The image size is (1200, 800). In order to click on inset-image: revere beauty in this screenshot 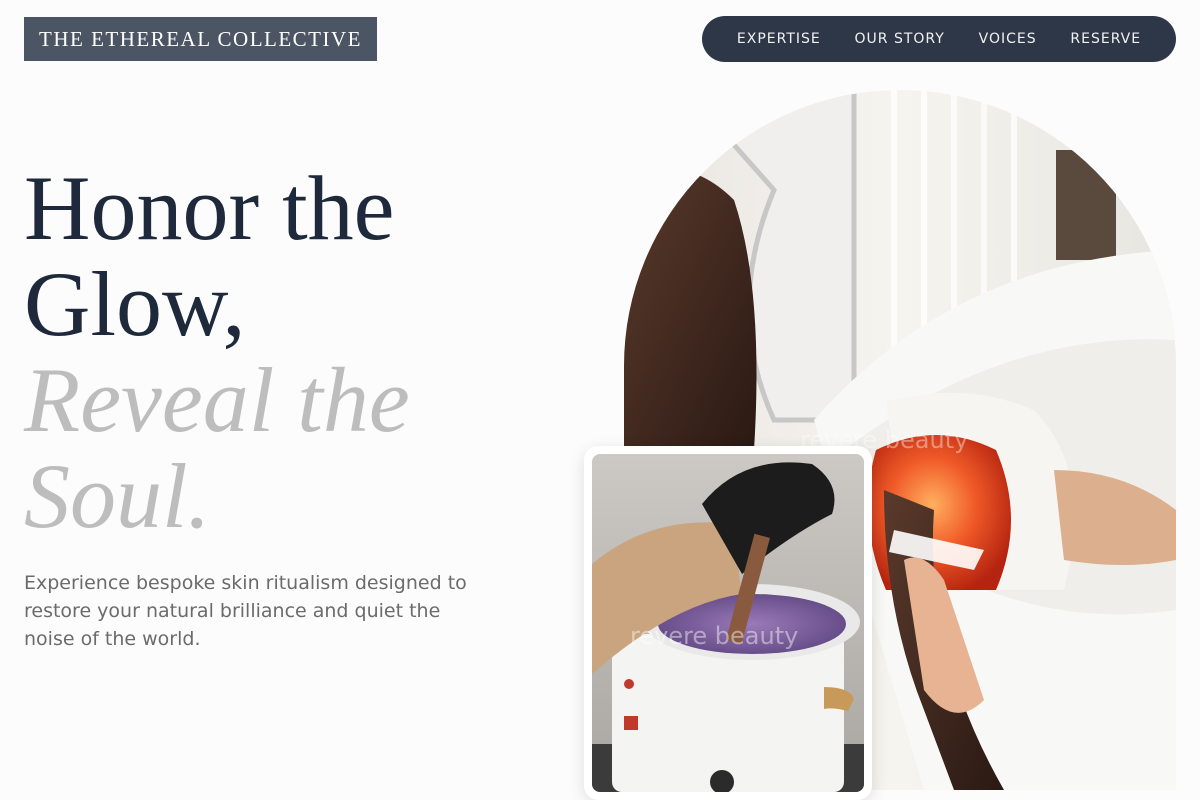, I will do `click(728, 623)`.